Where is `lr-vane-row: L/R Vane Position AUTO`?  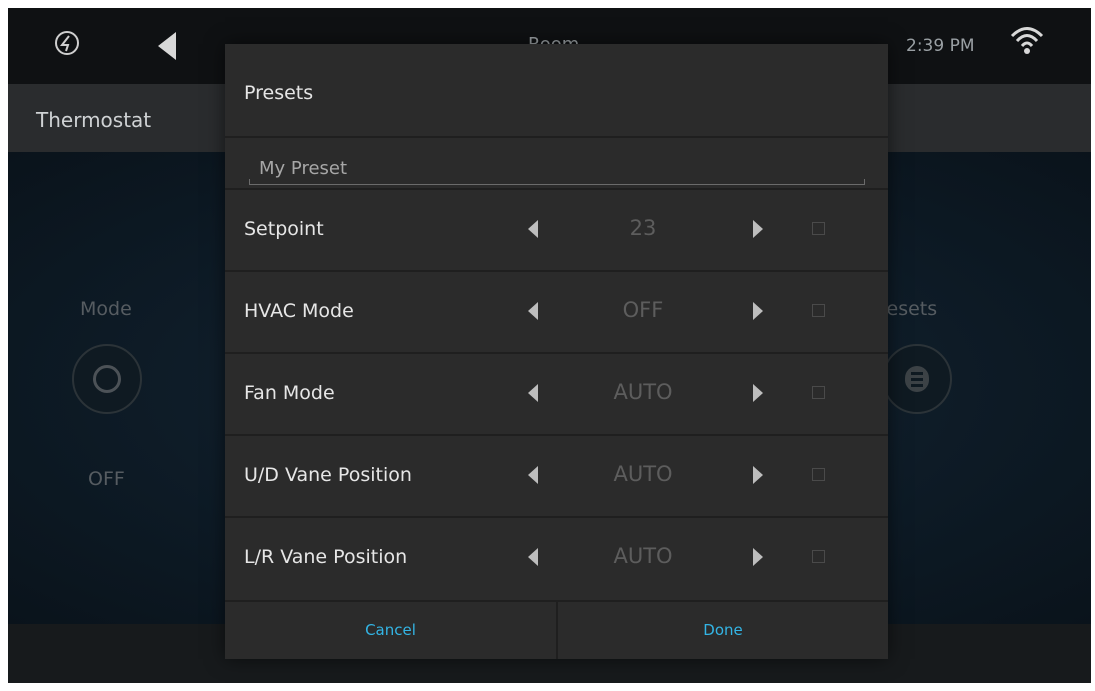
lr-vane-row: L/R Vane Position AUTO is located at coordinates (556, 557).